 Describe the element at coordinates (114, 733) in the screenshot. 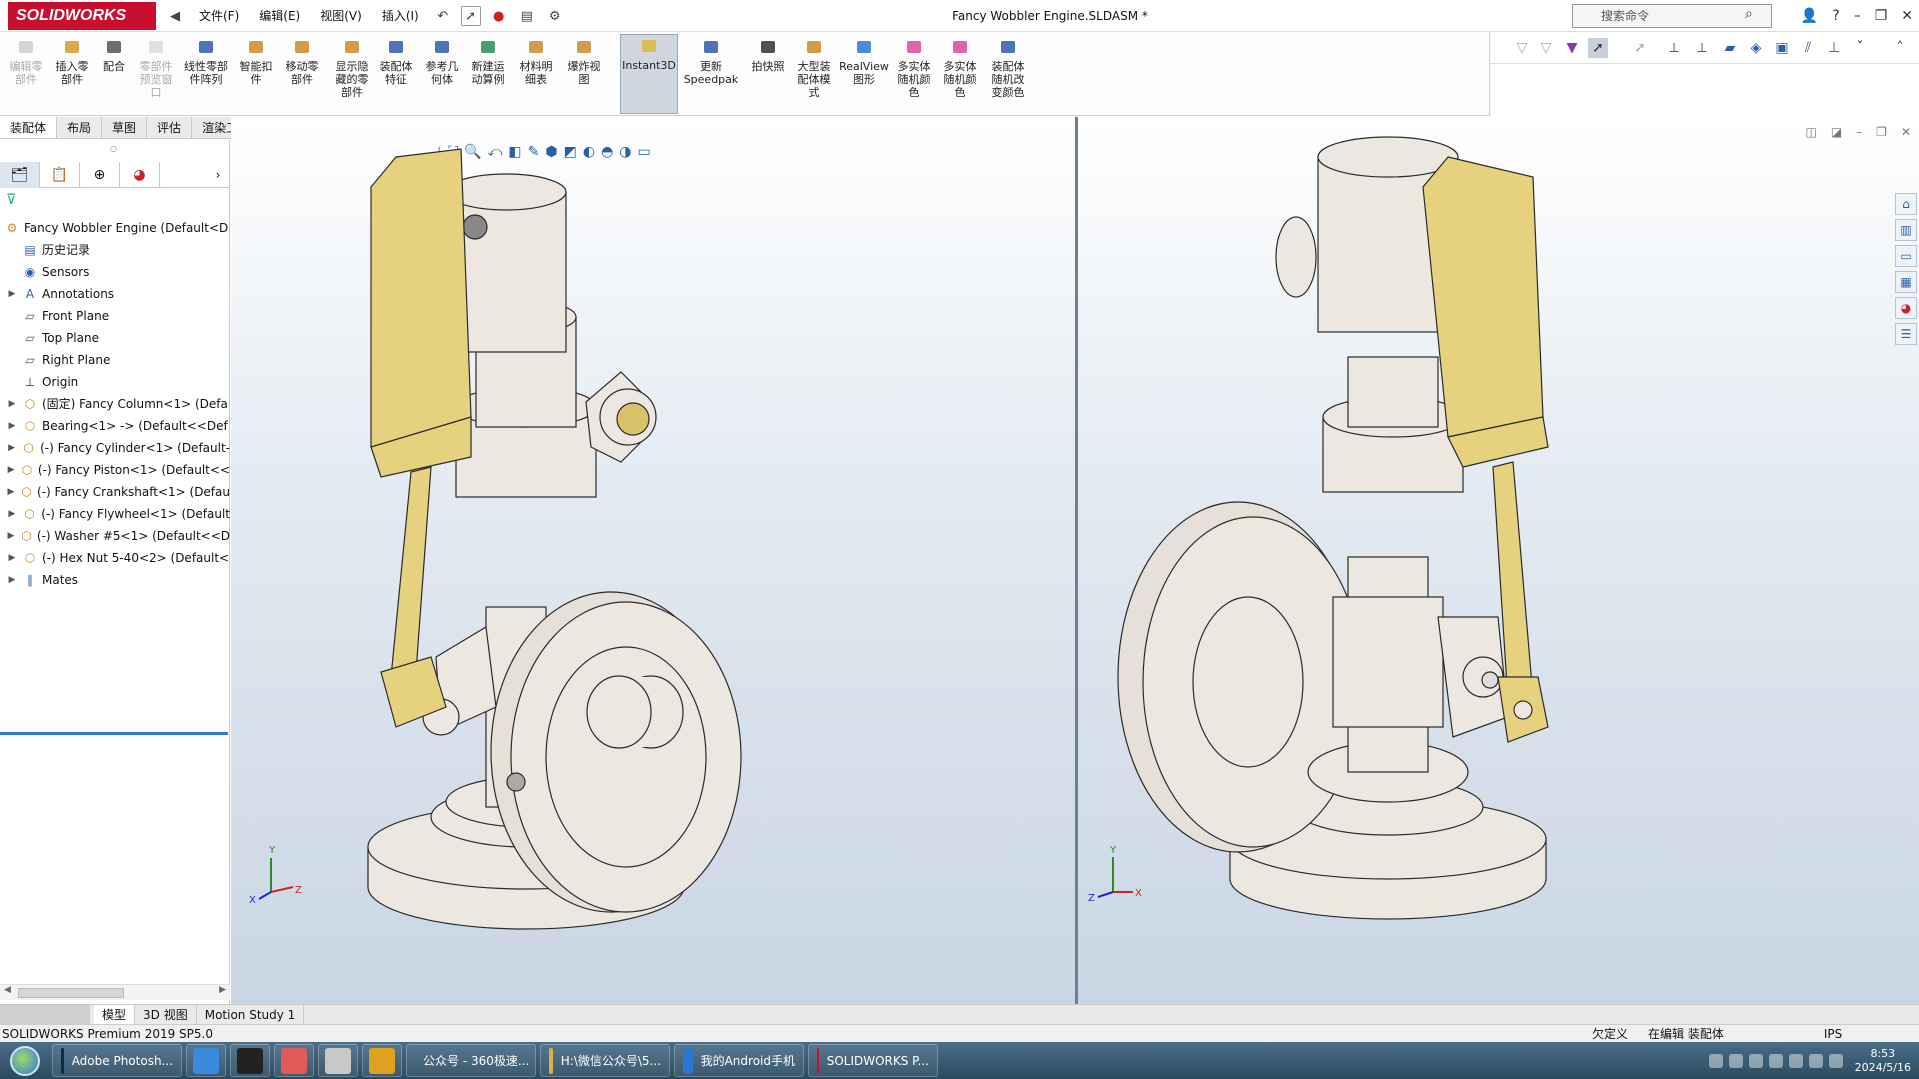

I see `rollback-bar` at that location.